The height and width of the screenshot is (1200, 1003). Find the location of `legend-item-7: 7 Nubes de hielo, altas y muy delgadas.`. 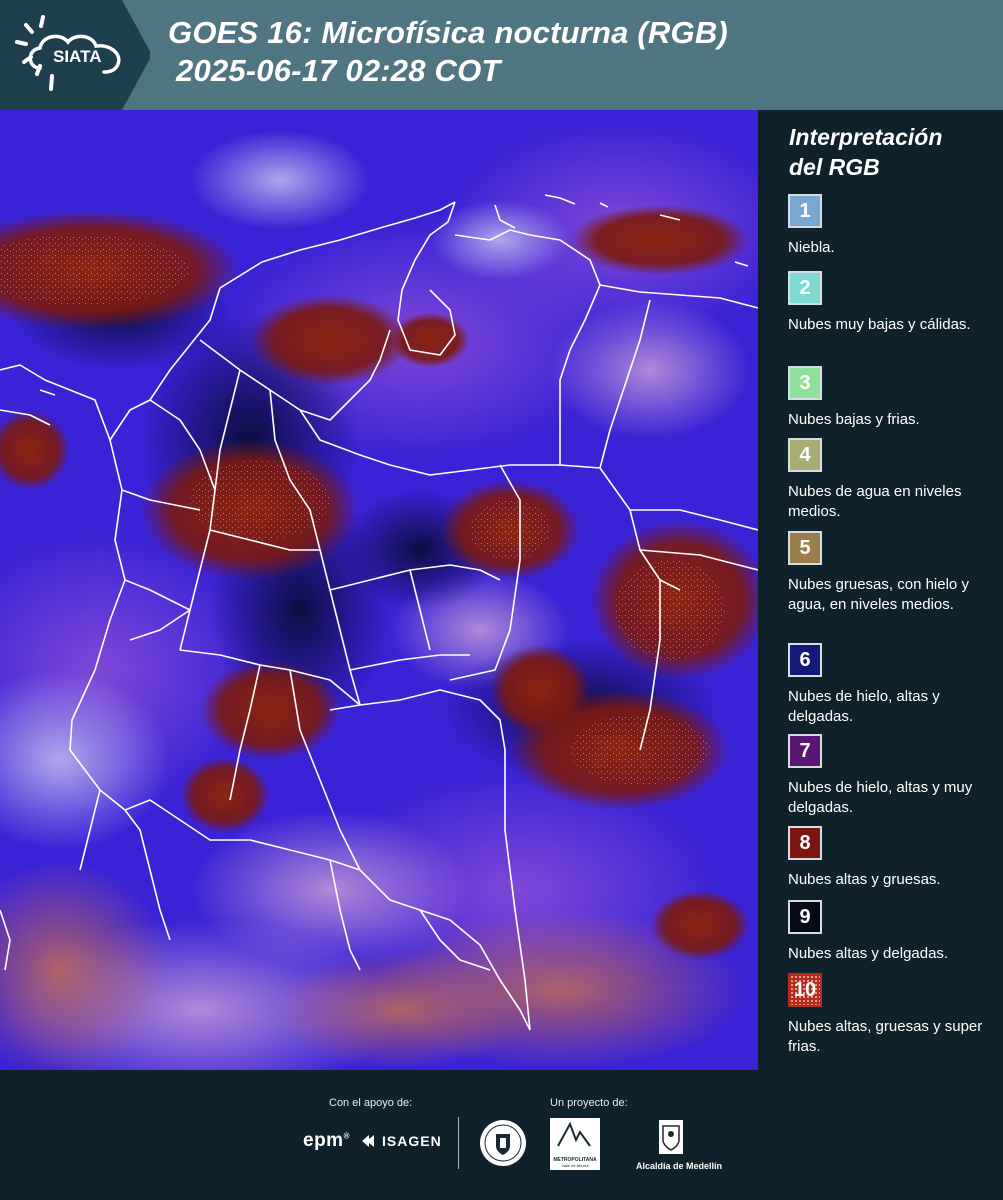

legend-item-7: 7 Nubes de hielo, altas y muy delgadas. is located at coordinates (888, 776).